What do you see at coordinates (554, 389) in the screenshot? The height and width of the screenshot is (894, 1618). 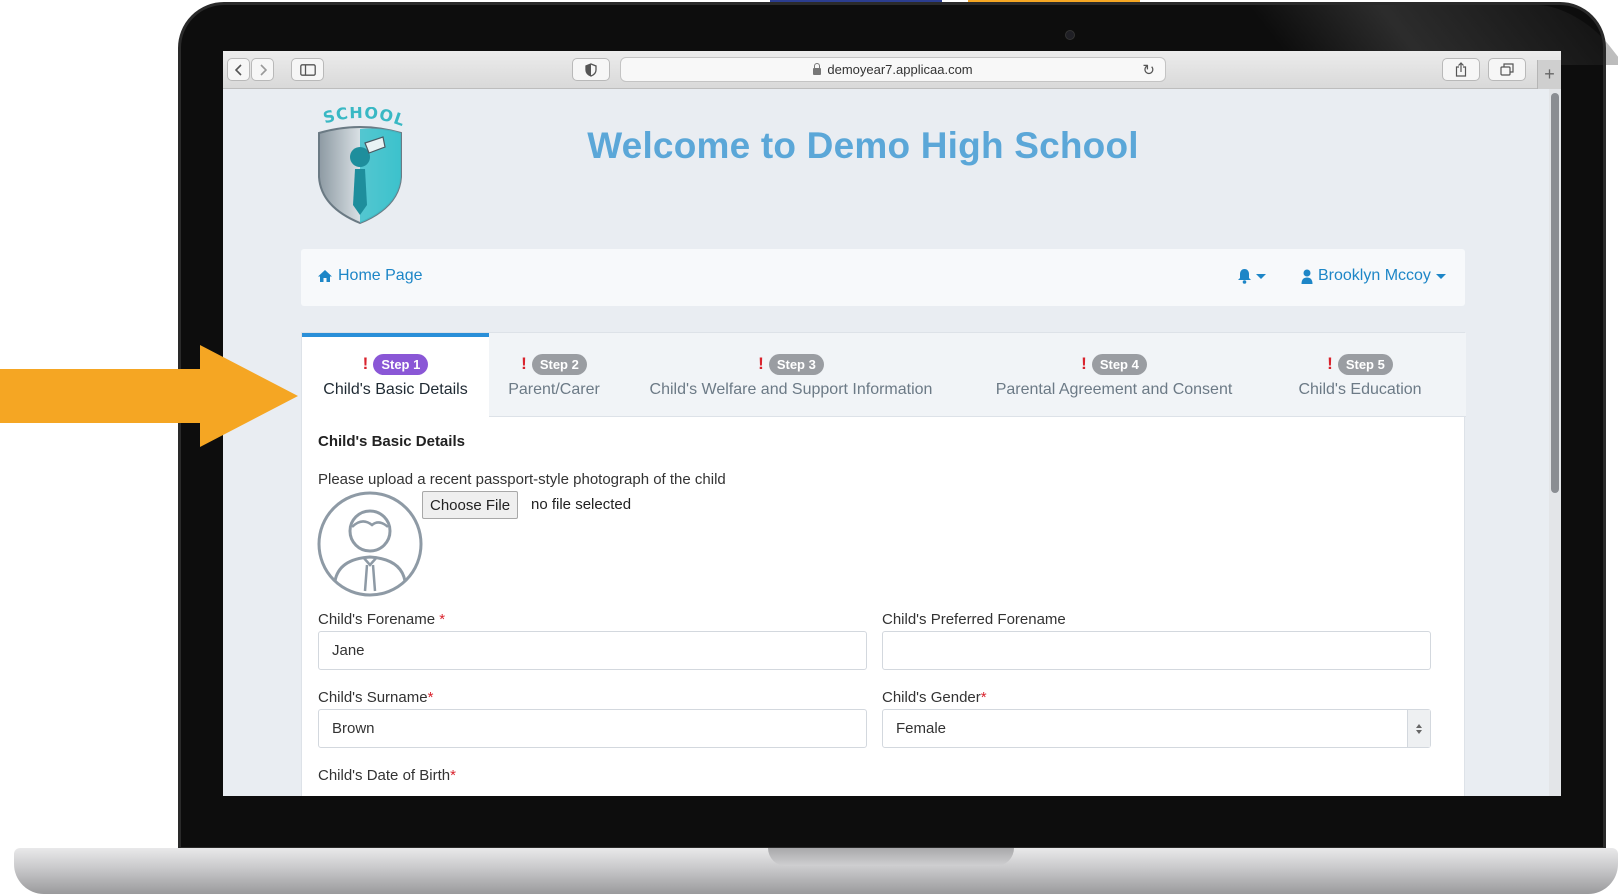 I see `tab-label: Parent/Carer` at bounding box center [554, 389].